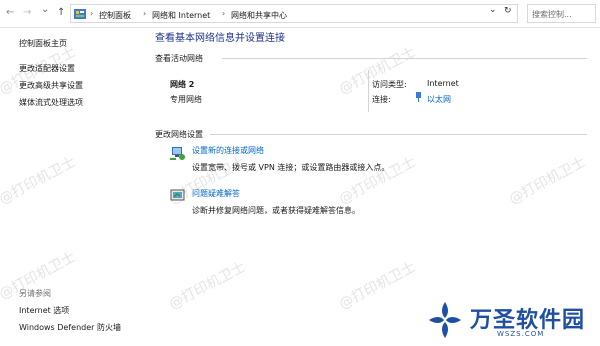  I want to click on control-panel-icon, so click(80, 14).